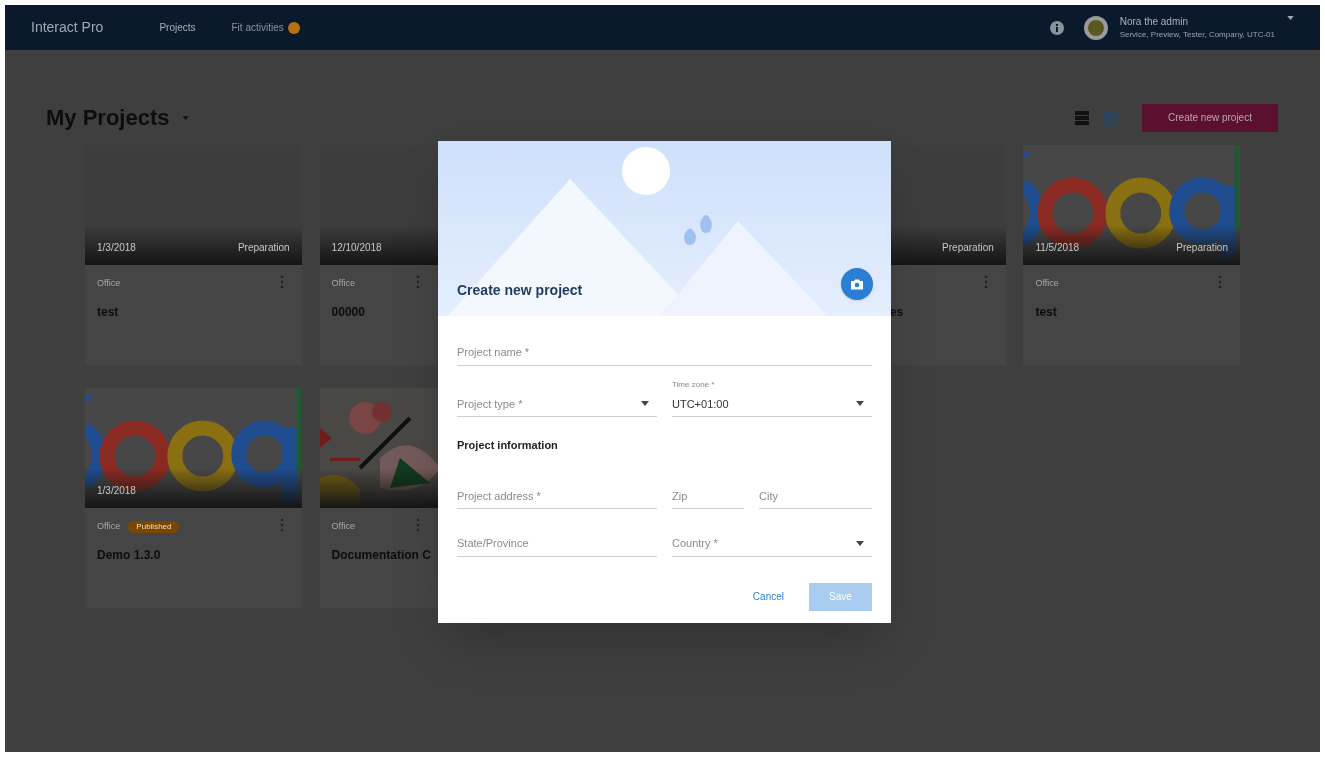 The width and height of the screenshot is (1325, 757). Describe the element at coordinates (1154, 22) in the screenshot. I see `user-name: Nora the admin` at that location.